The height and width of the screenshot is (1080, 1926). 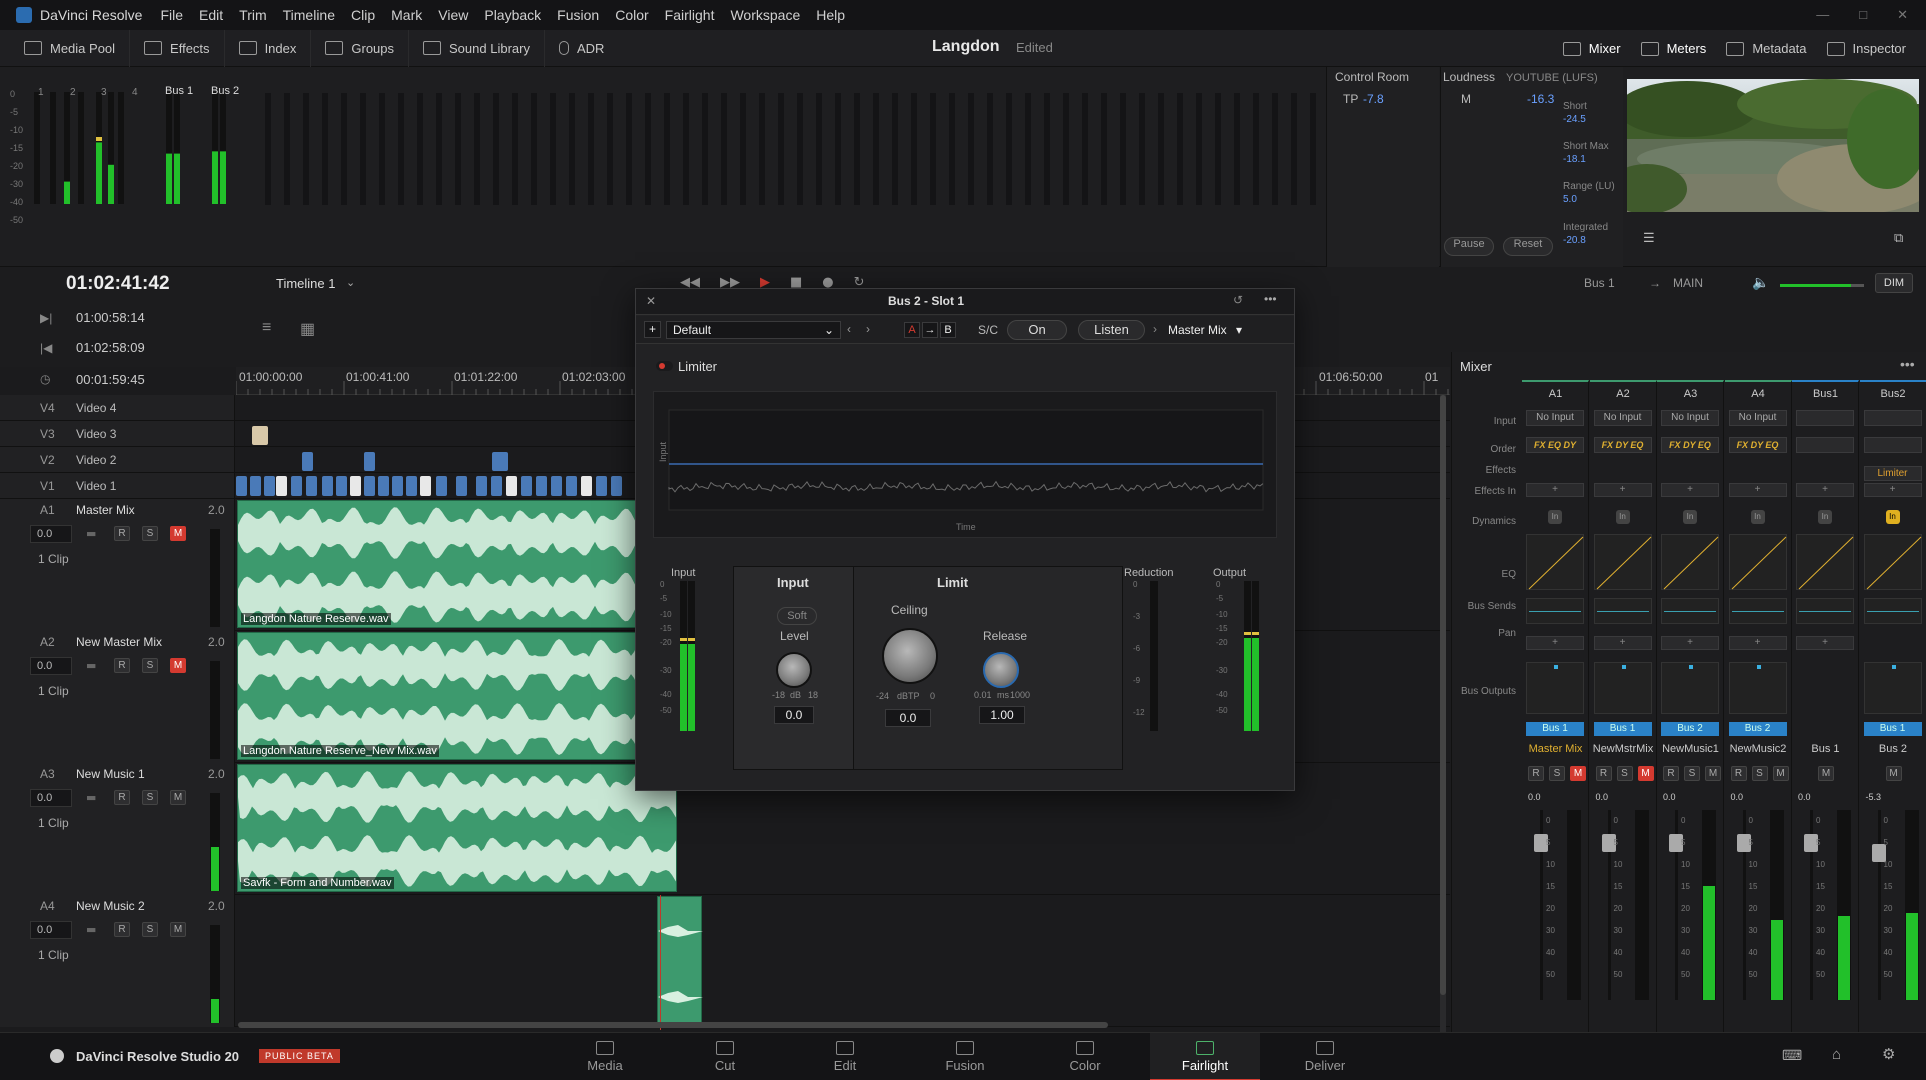 I want to click on home-icon: ⌂, so click(x=1836, y=1054).